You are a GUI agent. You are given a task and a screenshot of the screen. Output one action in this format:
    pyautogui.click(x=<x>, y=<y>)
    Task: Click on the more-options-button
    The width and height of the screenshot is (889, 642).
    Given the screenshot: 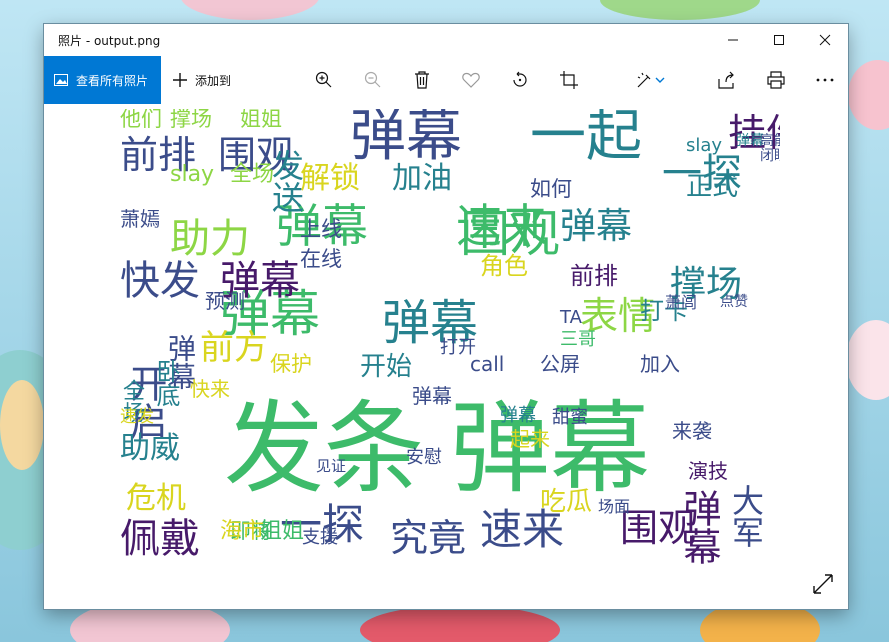 What is the action you would take?
    pyautogui.click(x=825, y=80)
    